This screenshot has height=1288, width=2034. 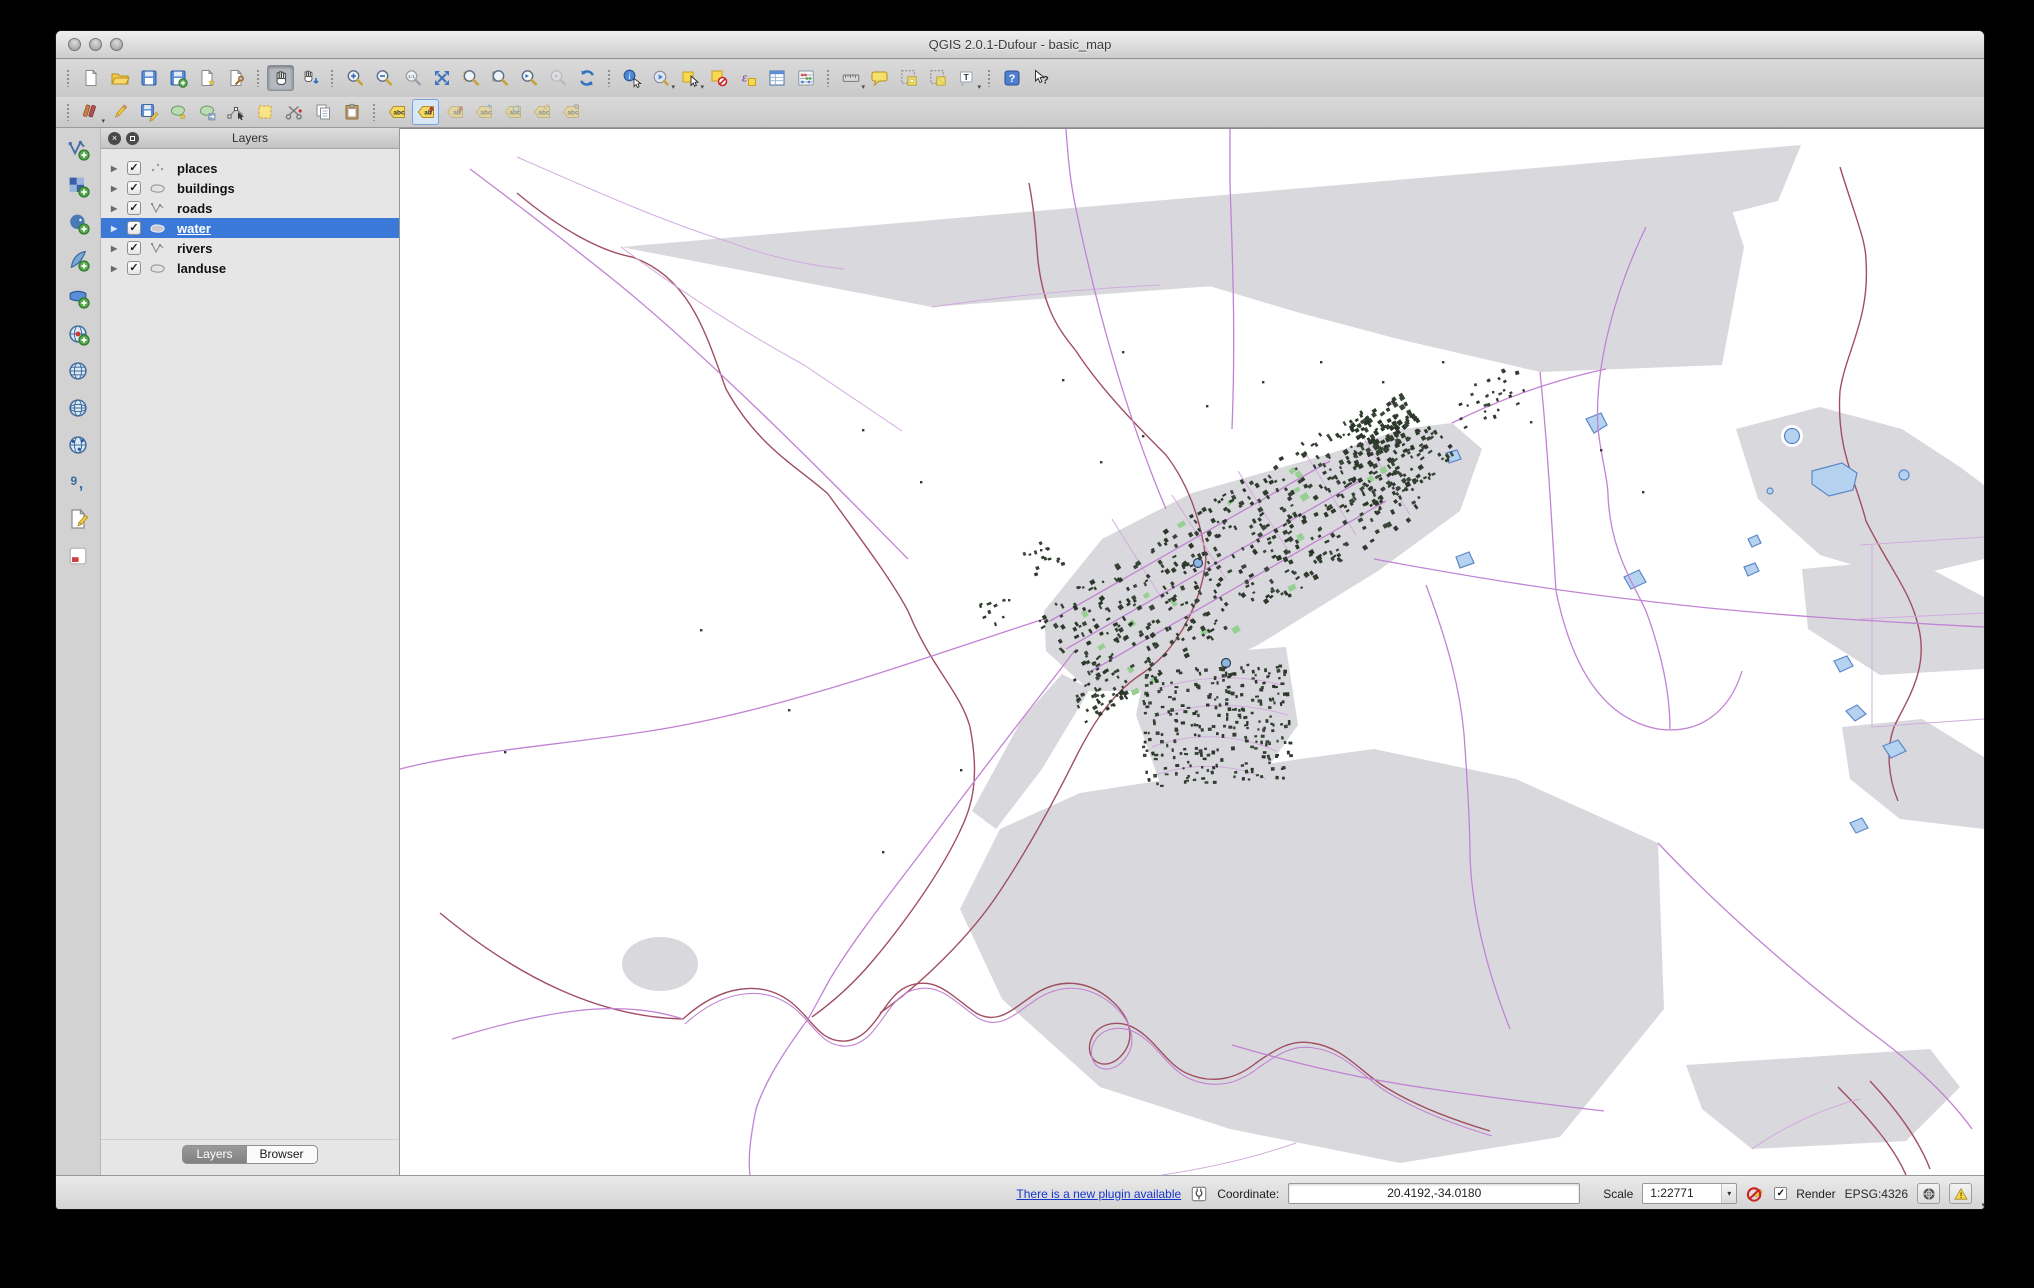 I want to click on copy-features-button, so click(x=322, y=112).